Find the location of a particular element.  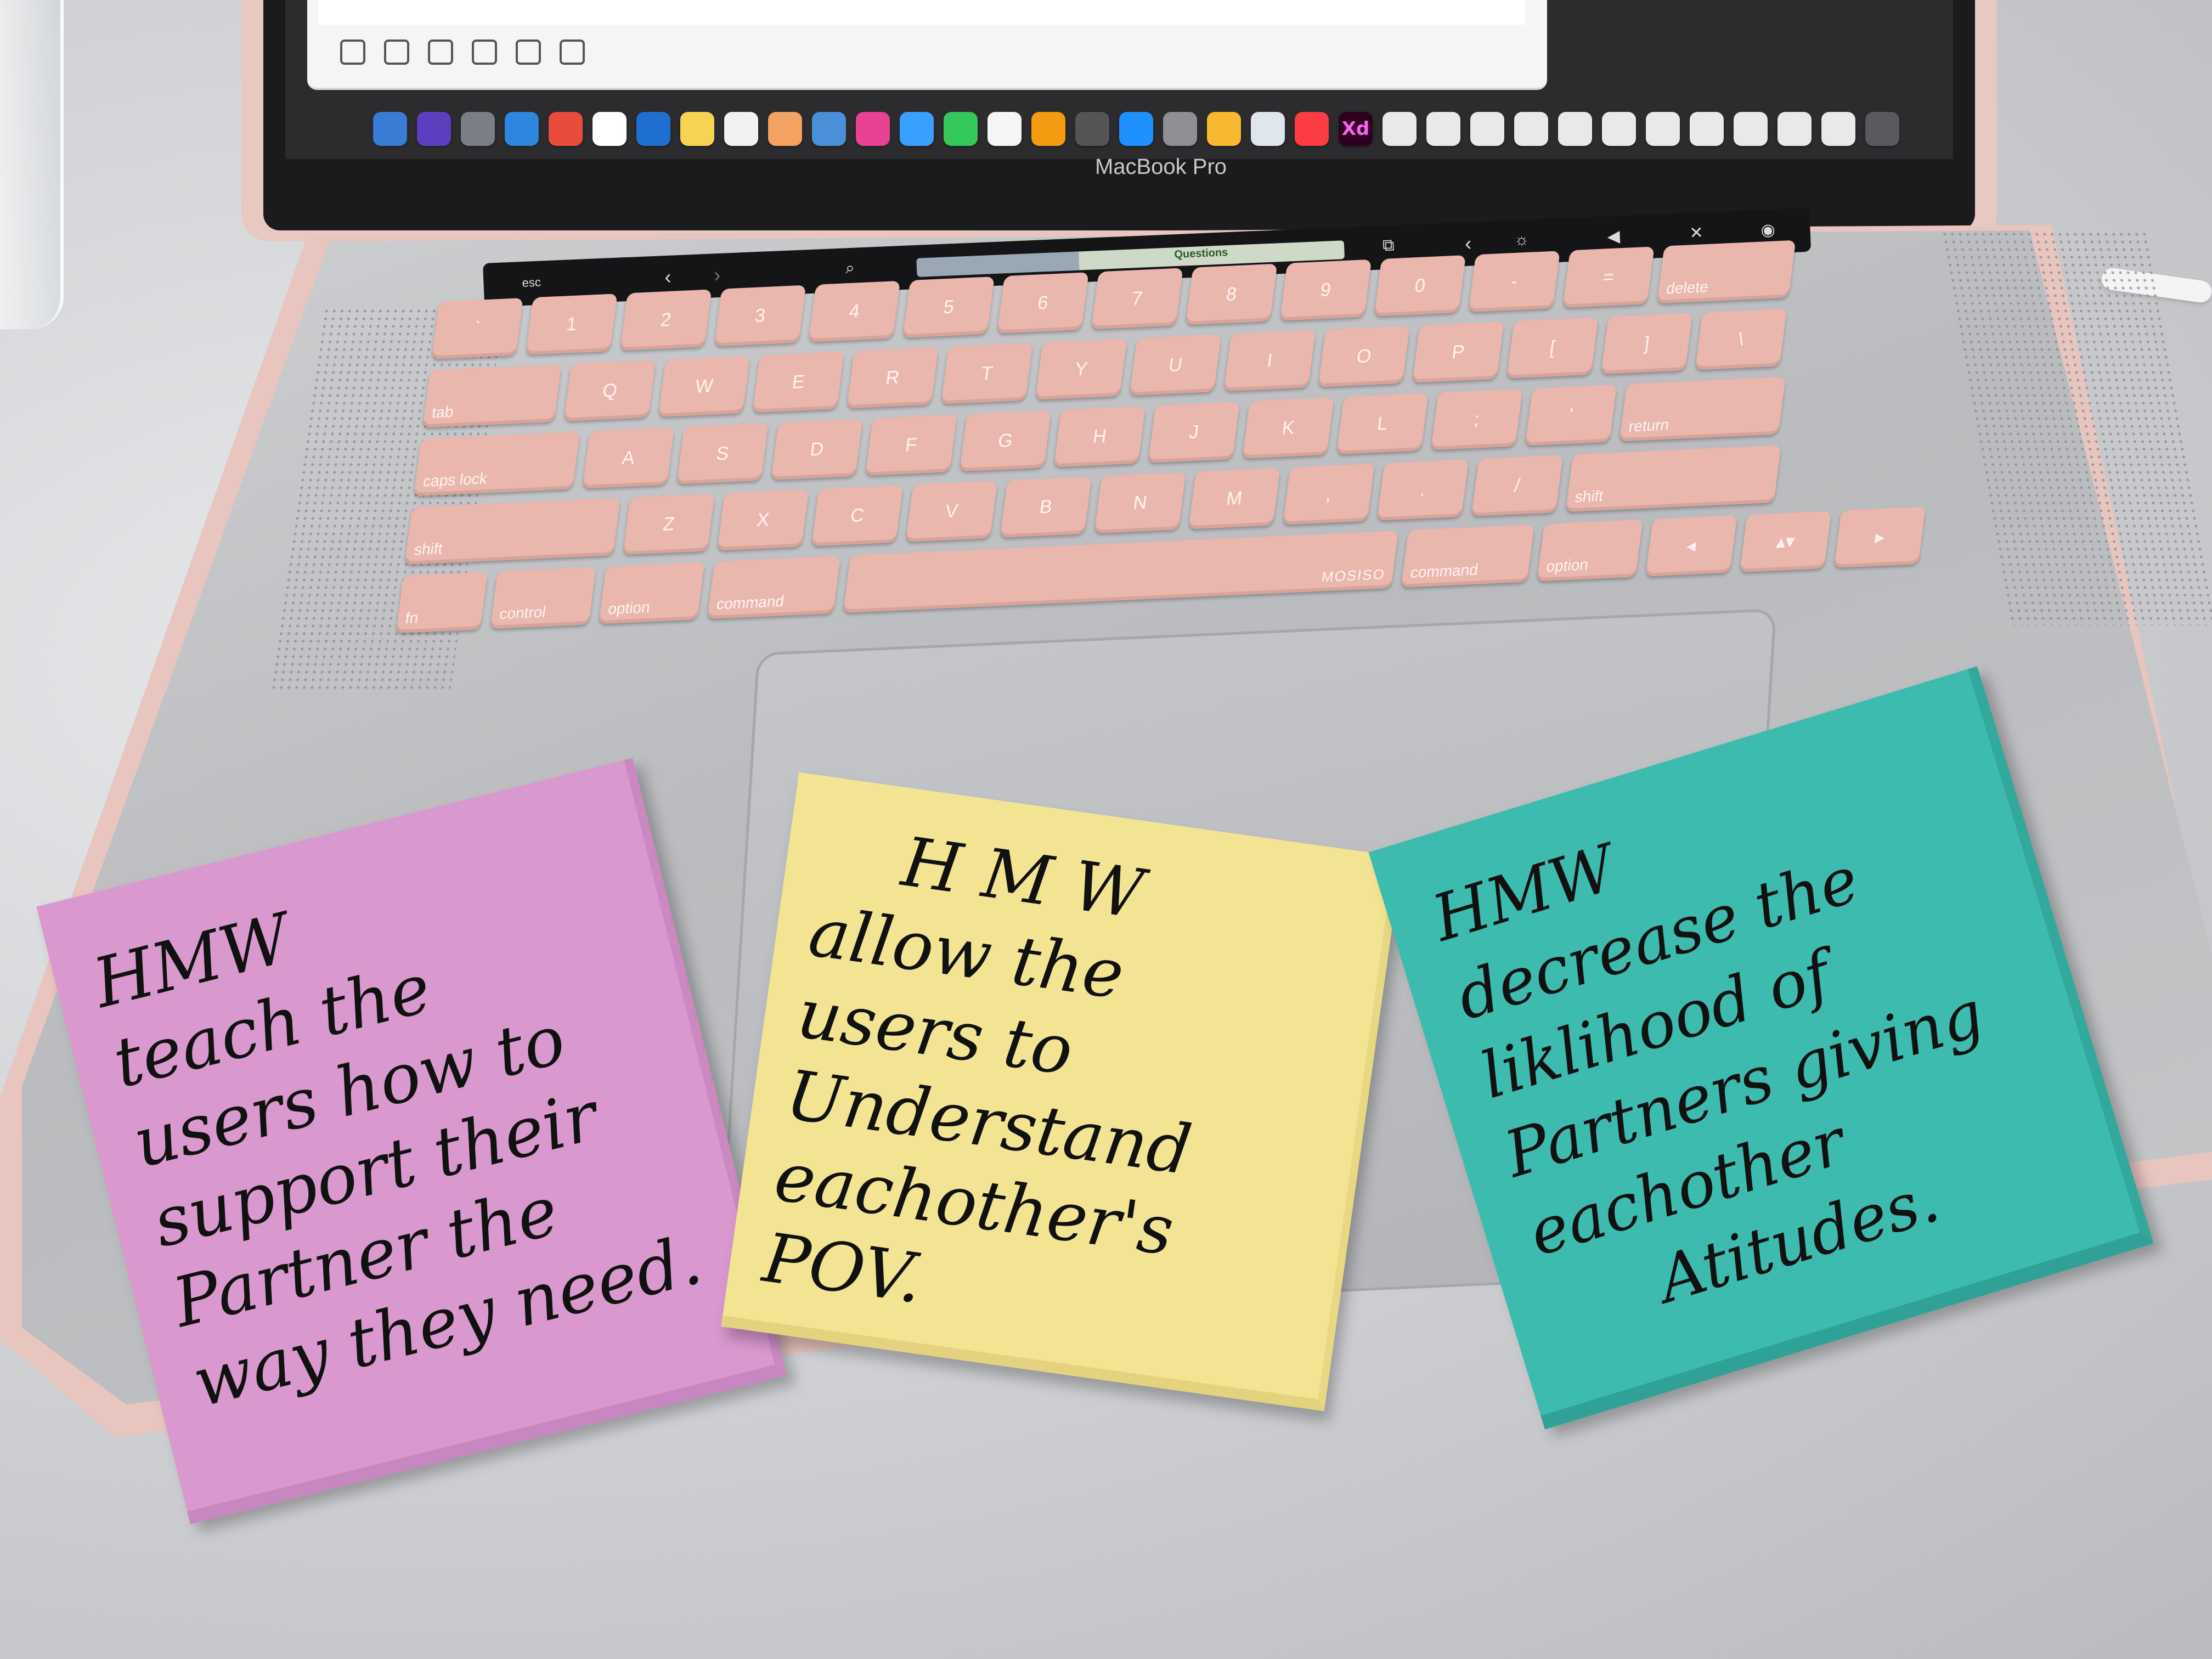

keyboard-key: O is located at coordinates (1364, 356).